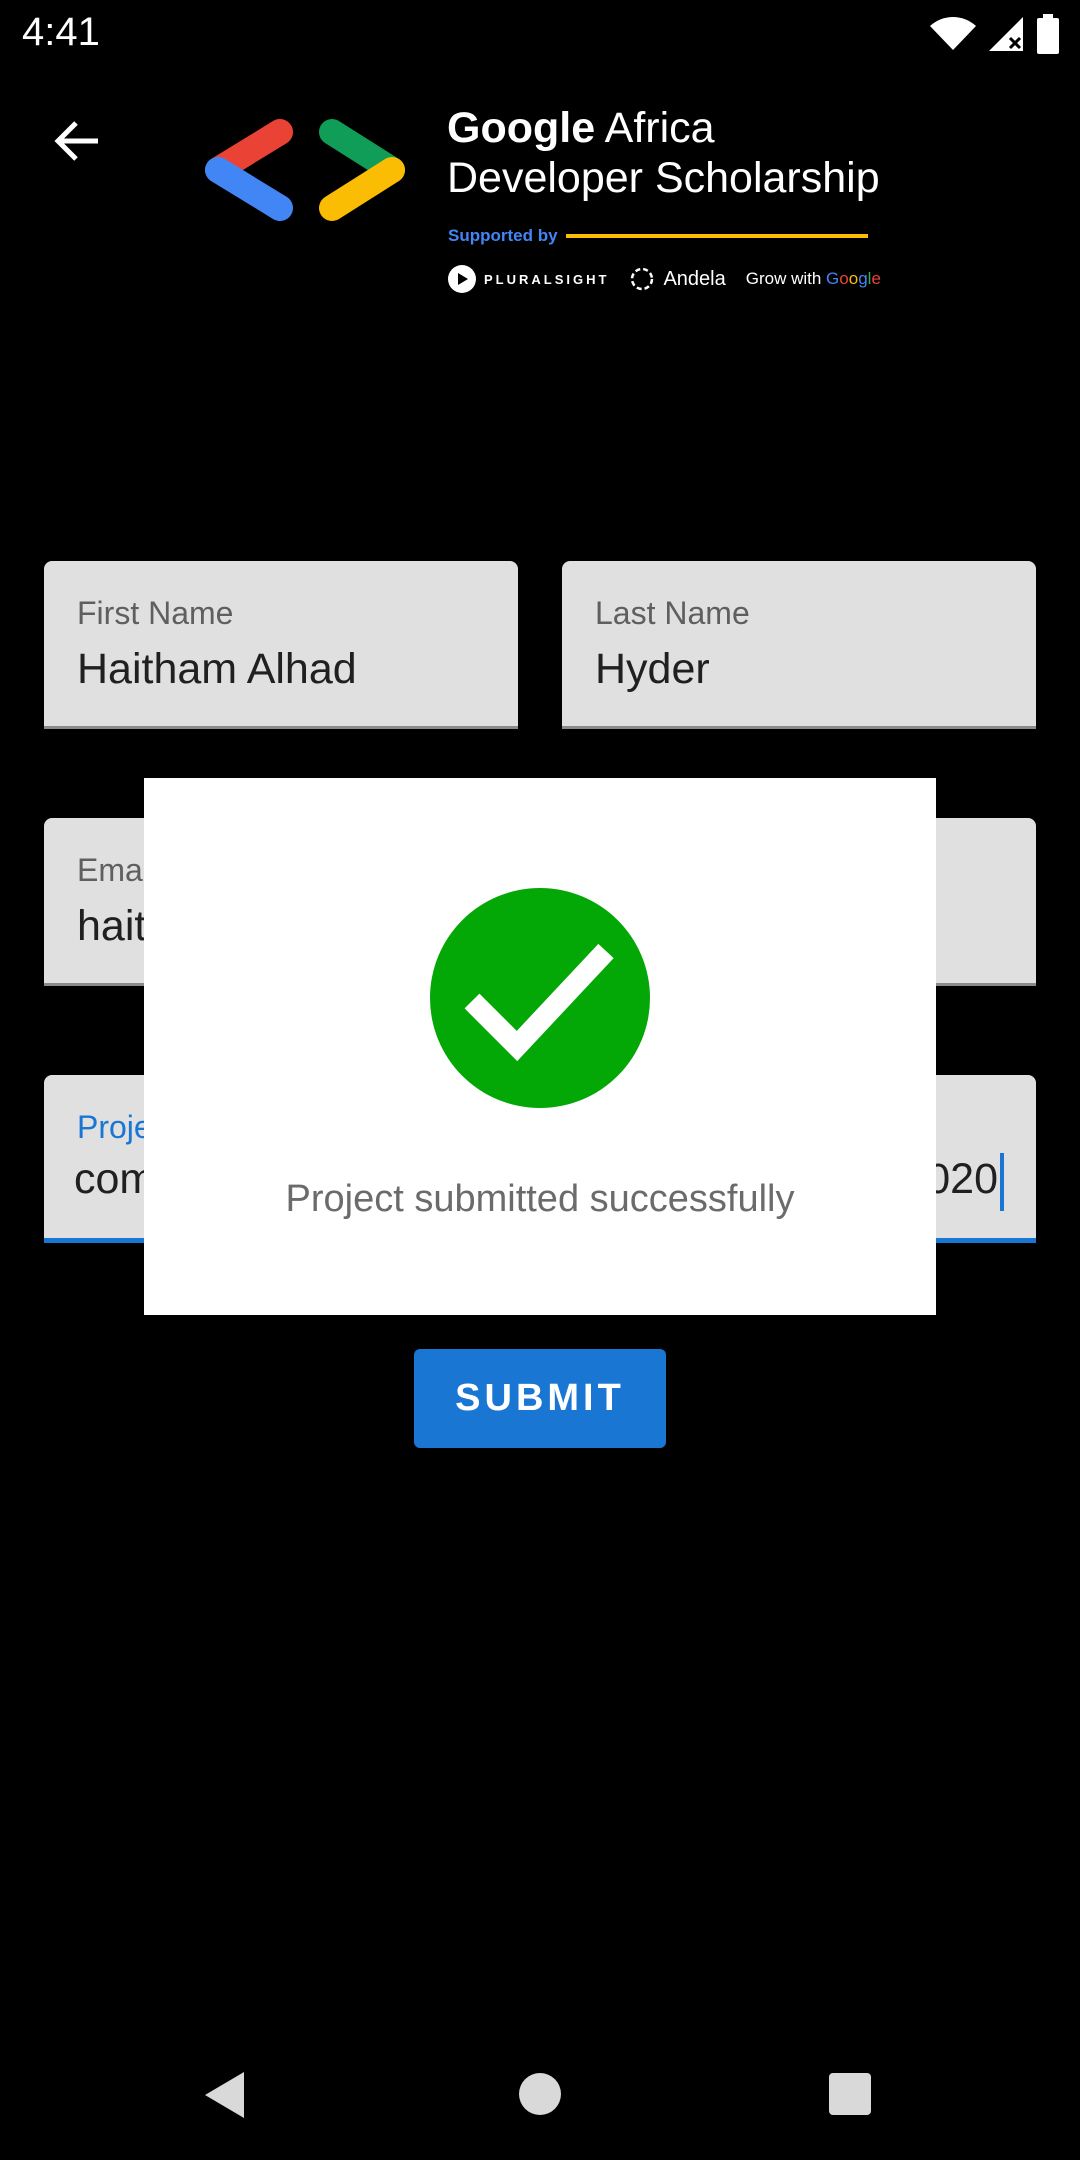  Describe the element at coordinates (503, 235) in the screenshot. I see `supported-by-label: Supported by` at that location.